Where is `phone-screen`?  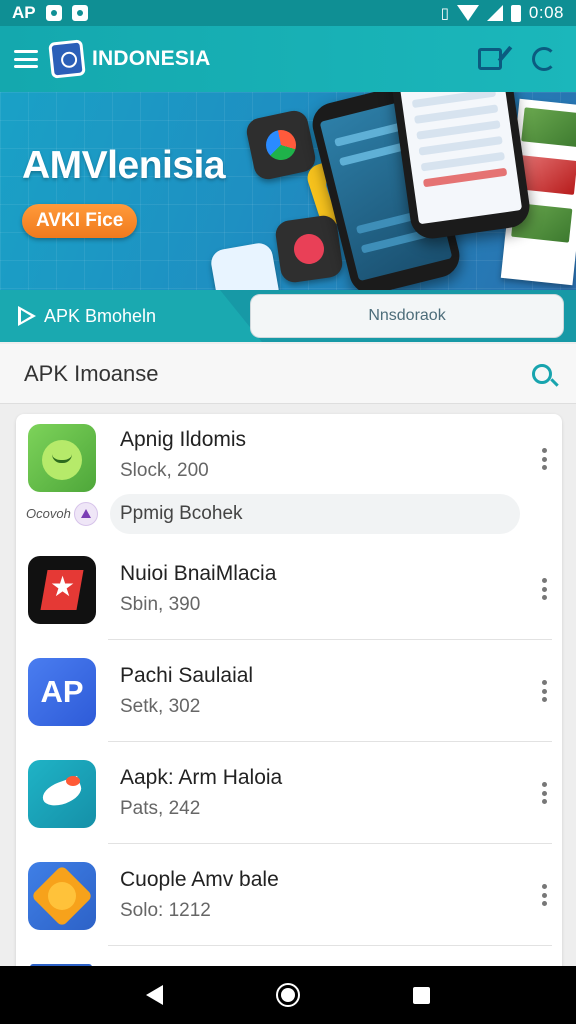
phone-screen is located at coordinates (458, 158).